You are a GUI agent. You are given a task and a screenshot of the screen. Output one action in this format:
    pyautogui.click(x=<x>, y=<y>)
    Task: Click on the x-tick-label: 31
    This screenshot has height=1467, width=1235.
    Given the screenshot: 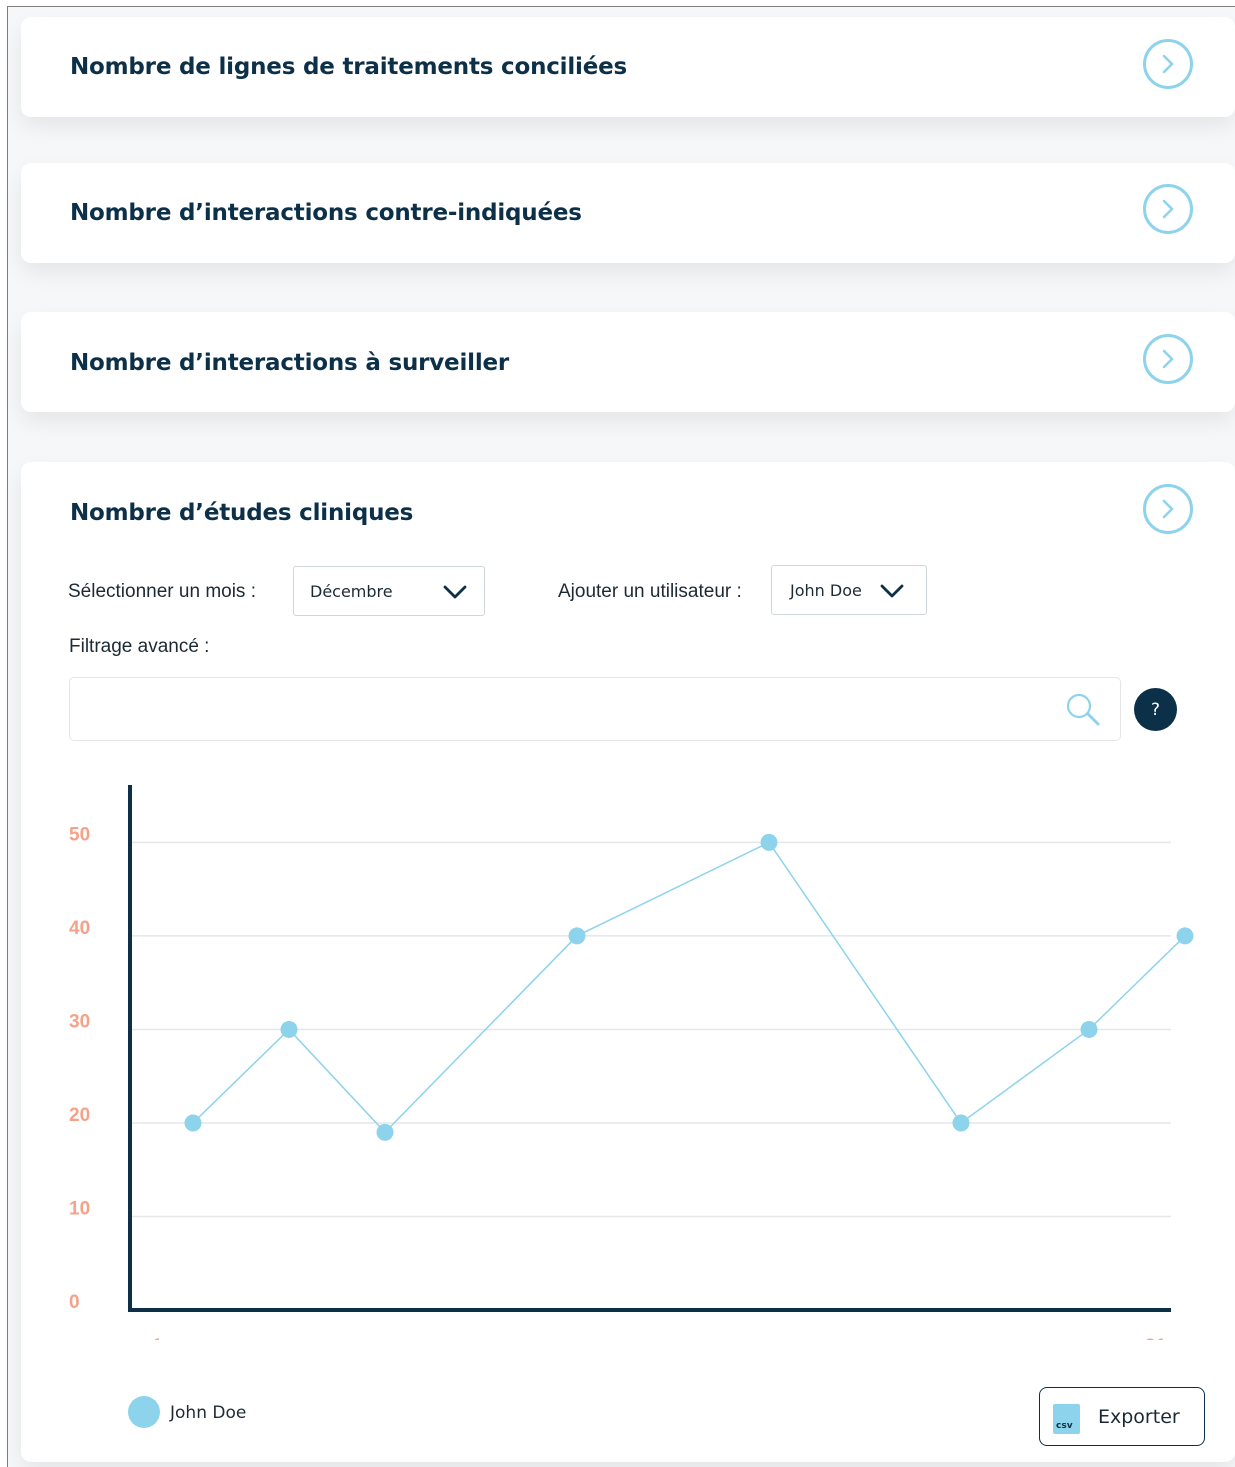 What is the action you would take?
    pyautogui.click(x=1156, y=1338)
    